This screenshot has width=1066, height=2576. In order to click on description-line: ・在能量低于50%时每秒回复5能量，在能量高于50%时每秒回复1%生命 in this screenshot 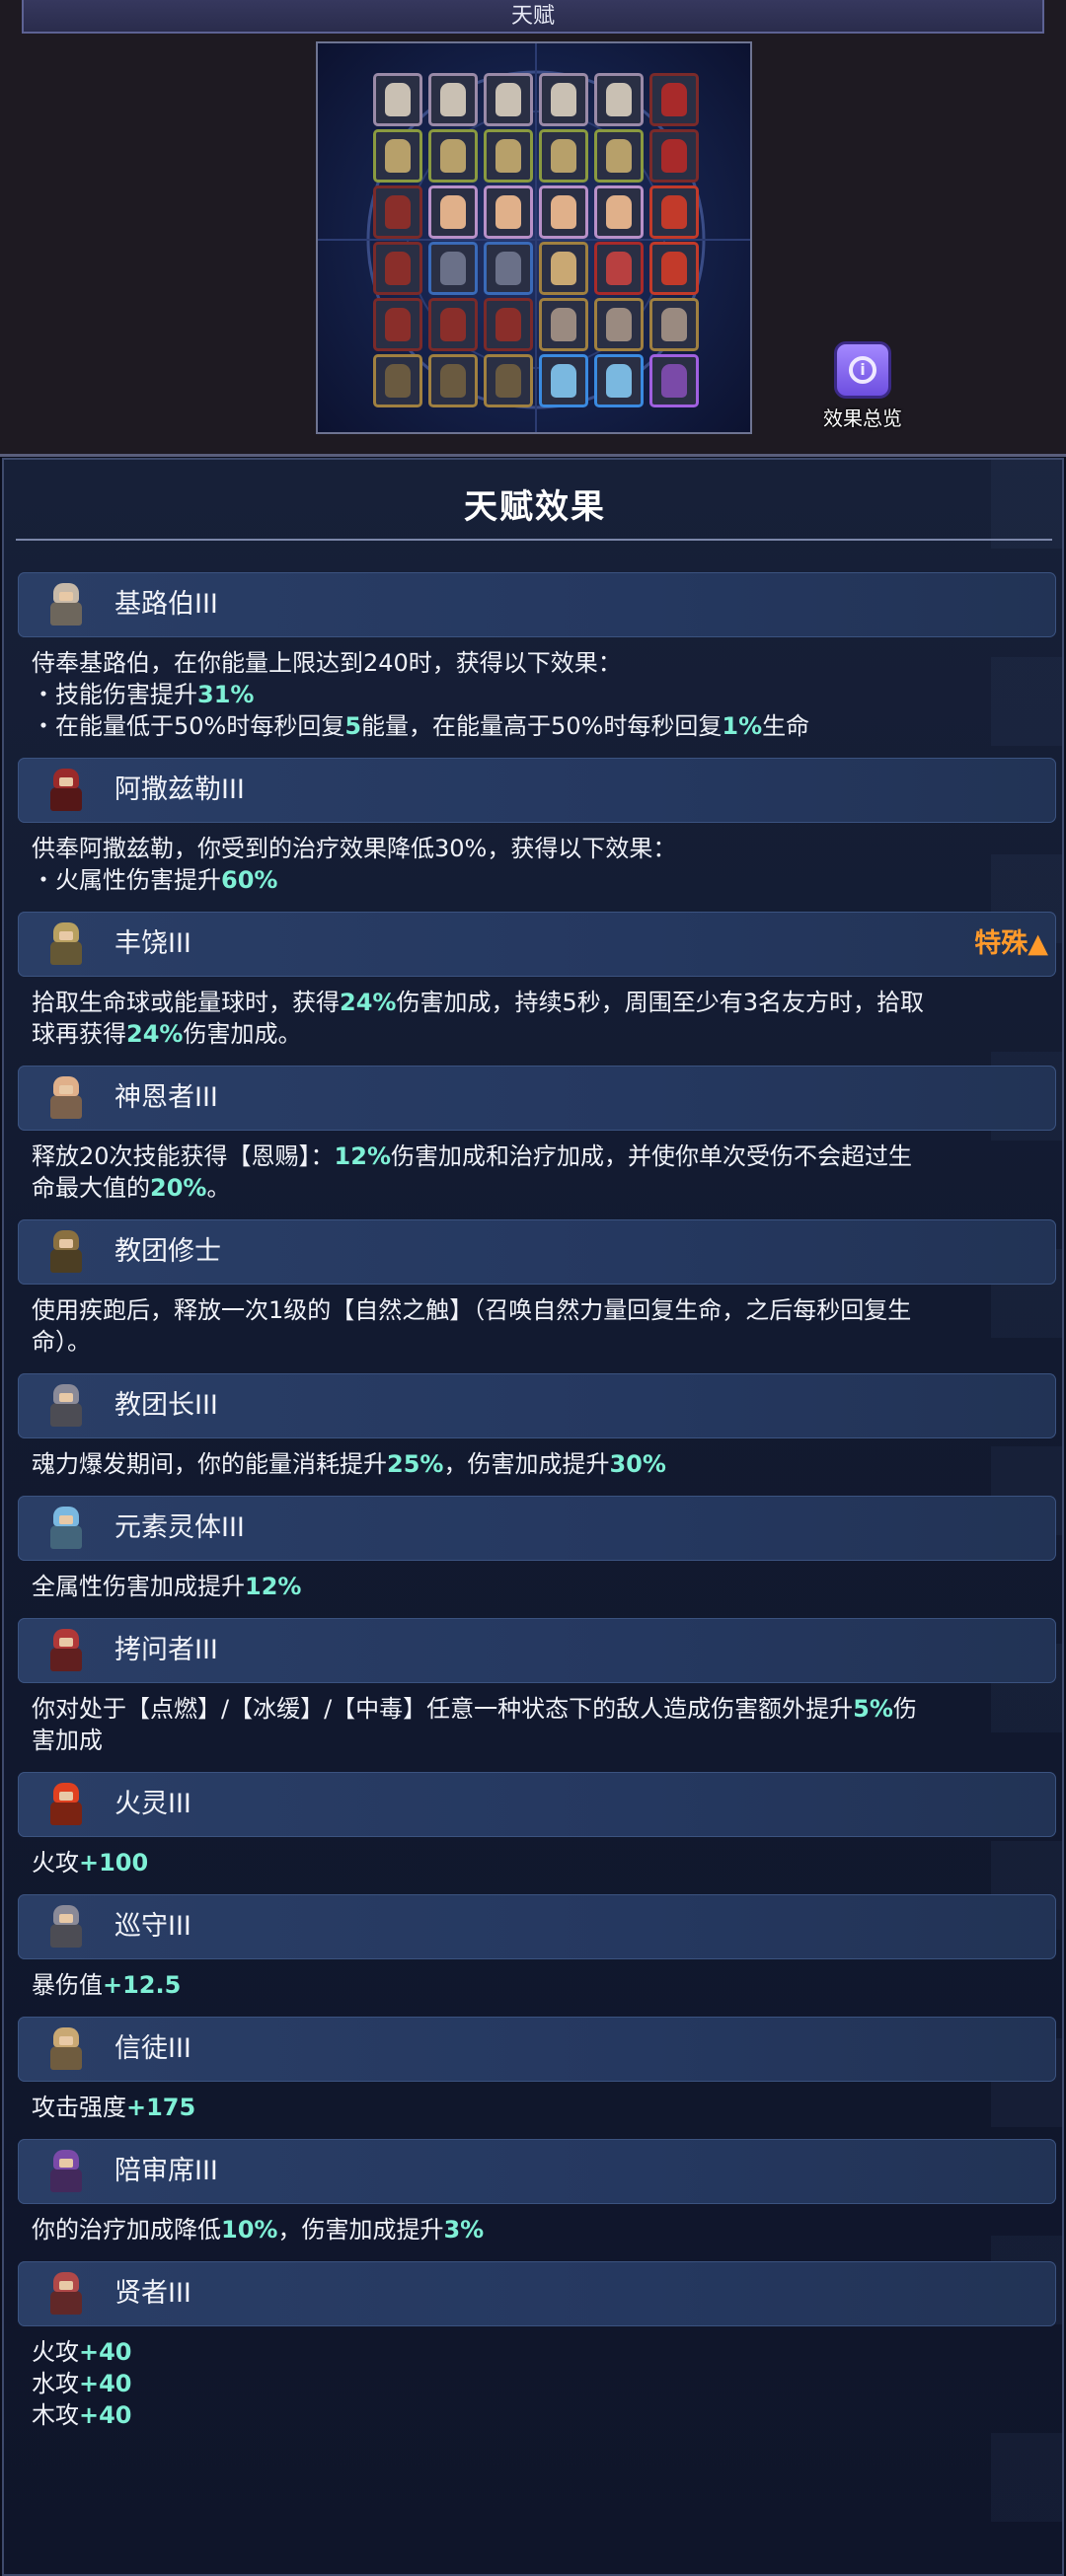, I will do `click(544, 726)`.